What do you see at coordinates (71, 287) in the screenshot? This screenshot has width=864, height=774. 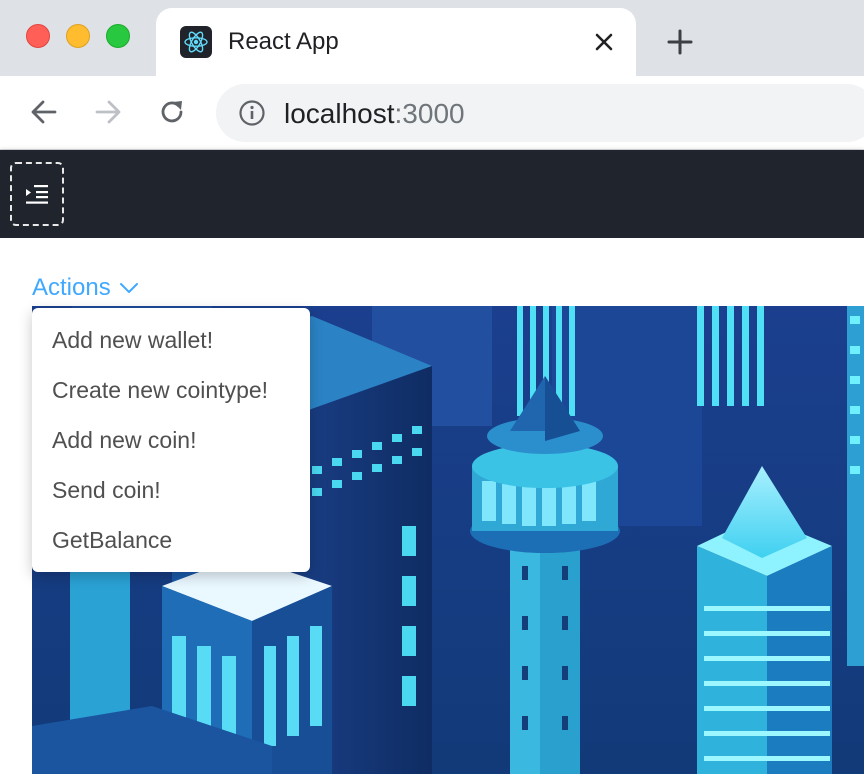 I see `actions-label: Actions` at bounding box center [71, 287].